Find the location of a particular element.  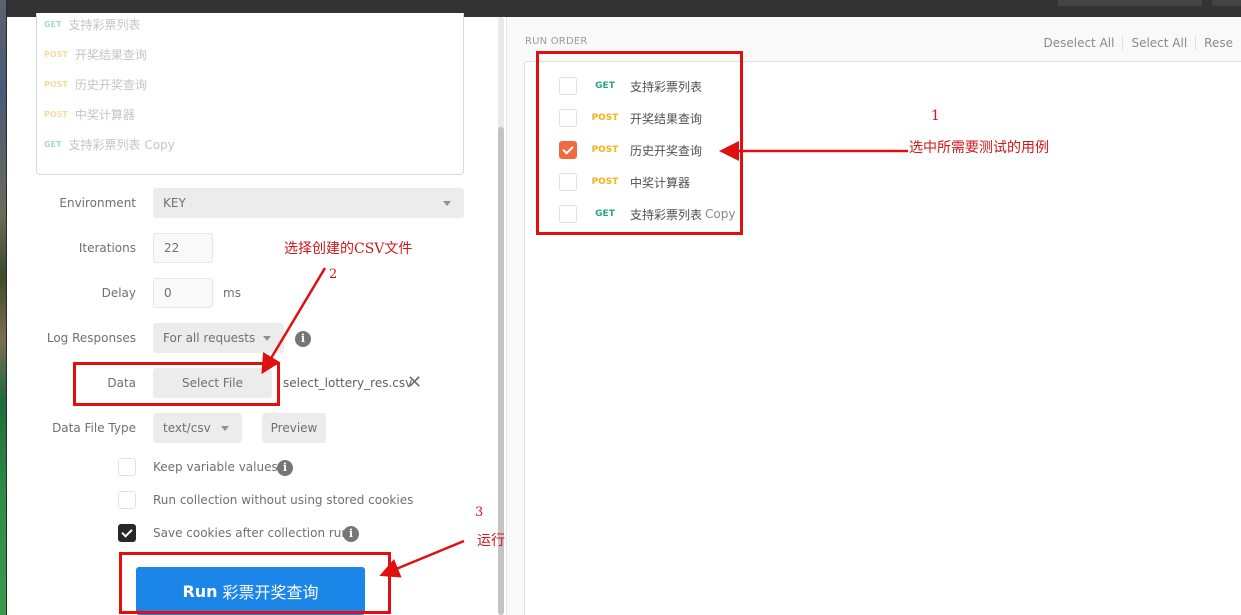

select-all-button: Select All is located at coordinates (1158, 43).